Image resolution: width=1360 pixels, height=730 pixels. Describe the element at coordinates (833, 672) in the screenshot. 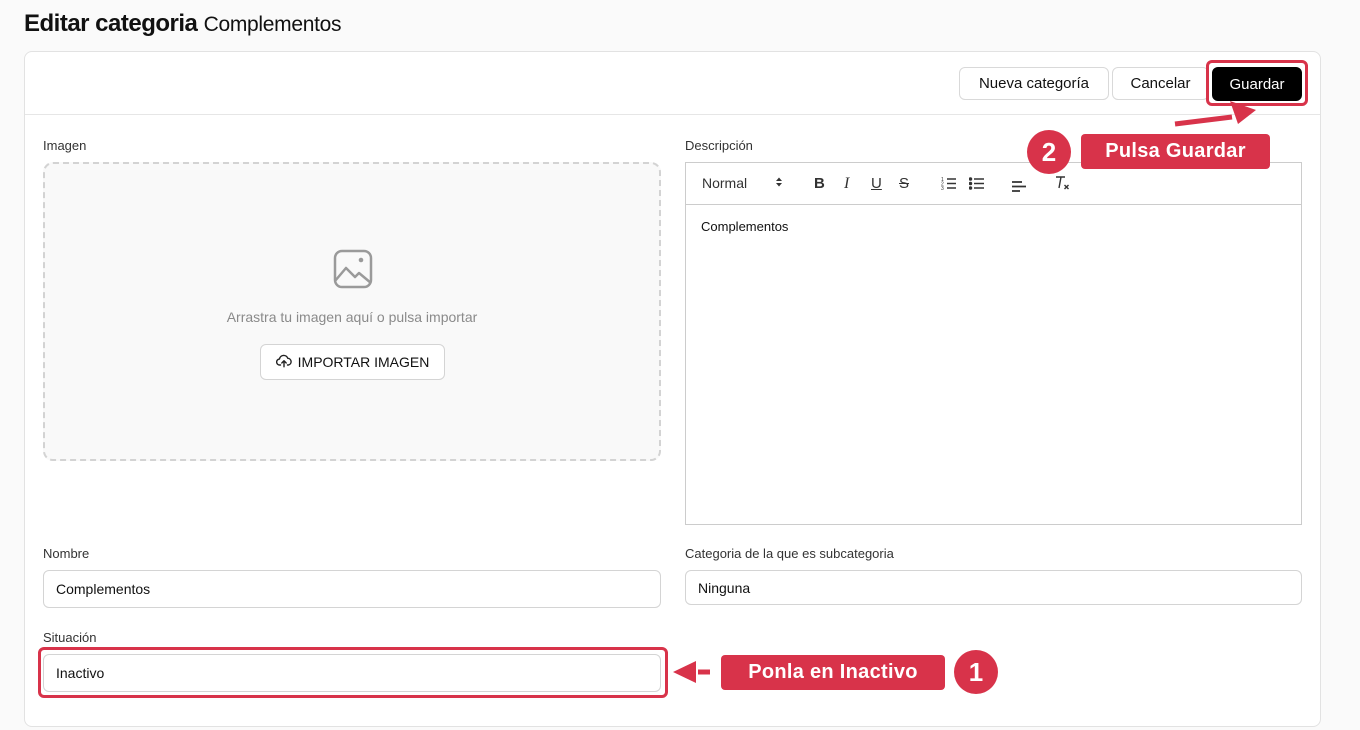

I see `step-1-badge: Ponla en Inactivo` at that location.